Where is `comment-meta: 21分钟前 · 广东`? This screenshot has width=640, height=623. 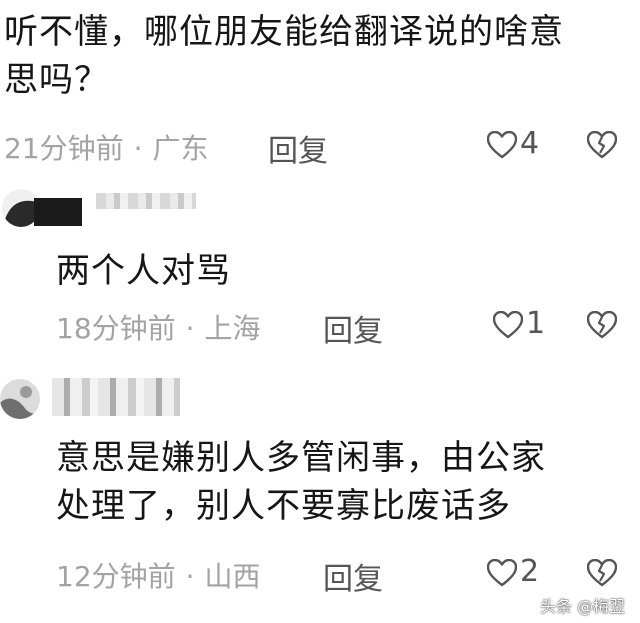
comment-meta: 21分钟前 · 广东 is located at coordinates (106, 147).